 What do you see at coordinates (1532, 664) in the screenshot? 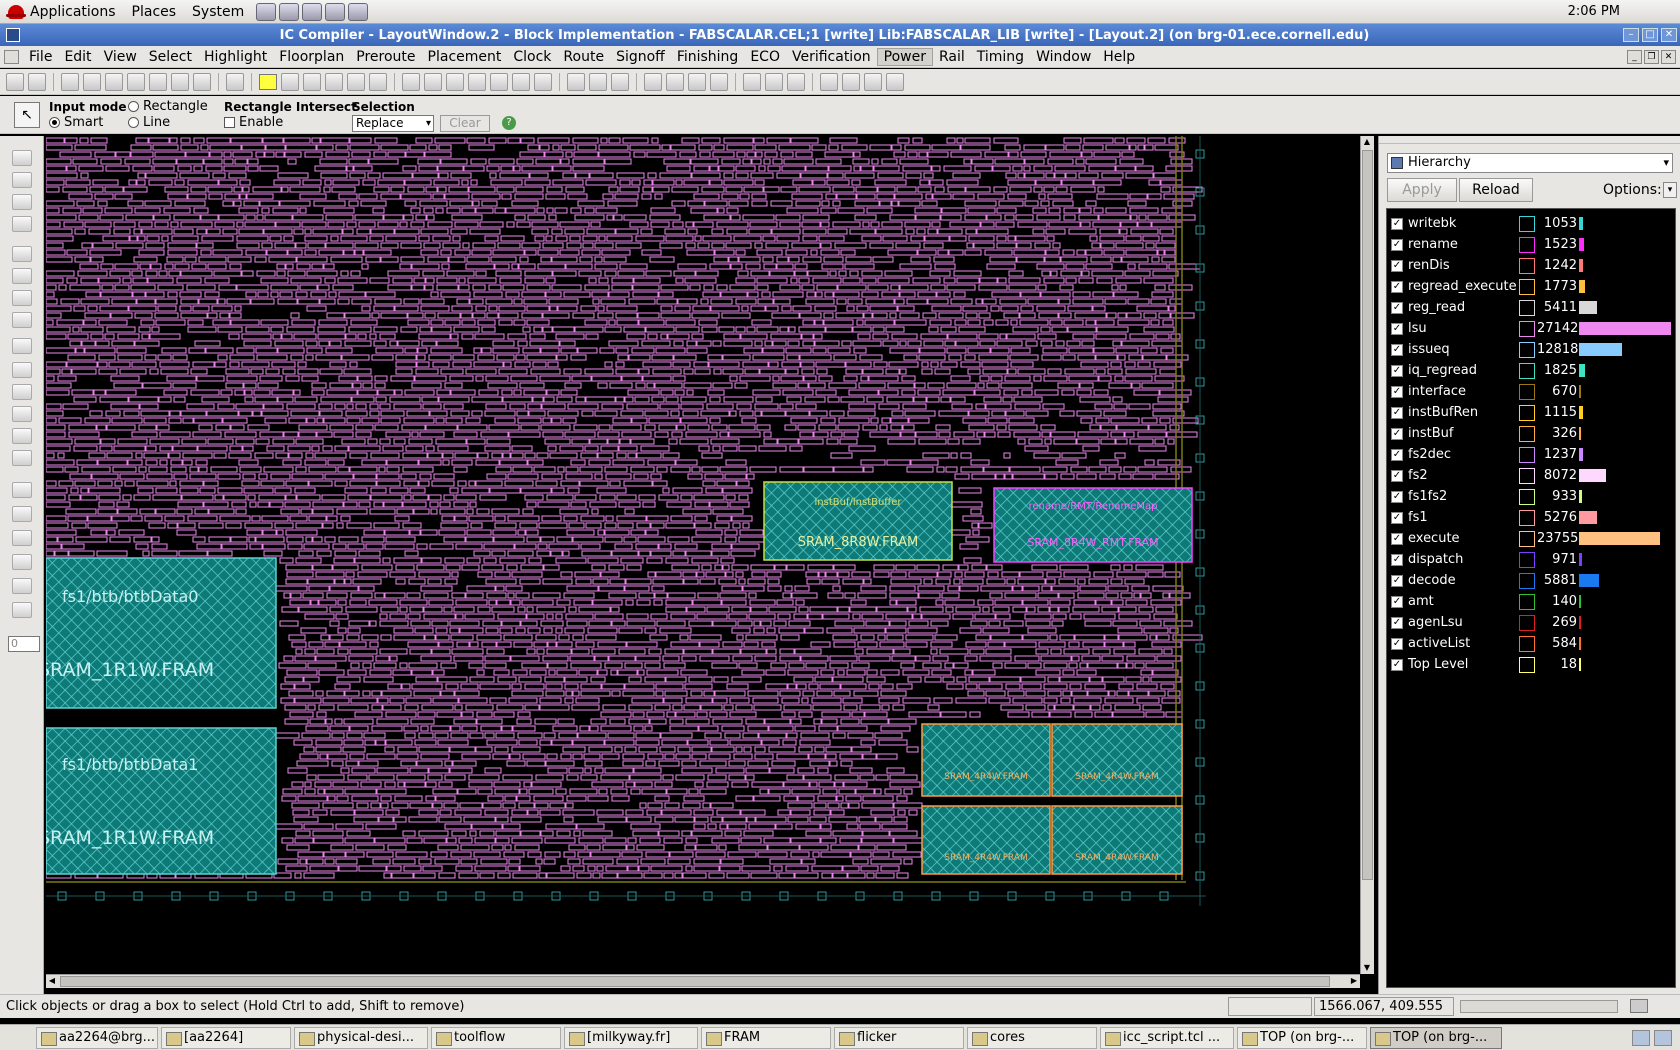
I see `hierarchy-row: ✓ Top Level 18` at bounding box center [1532, 664].